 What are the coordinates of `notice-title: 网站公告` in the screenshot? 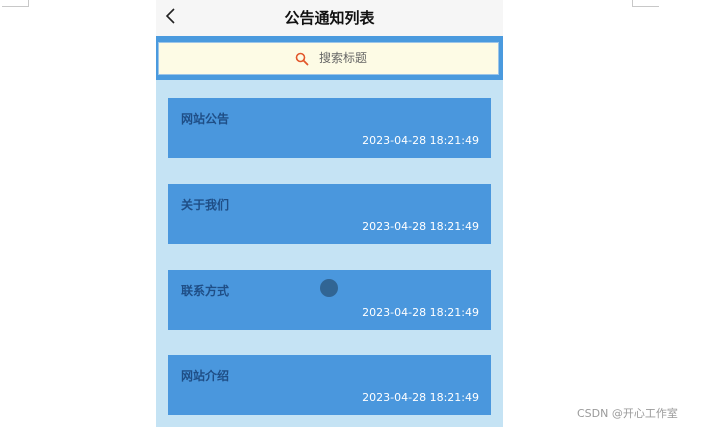 It's located at (205, 119).